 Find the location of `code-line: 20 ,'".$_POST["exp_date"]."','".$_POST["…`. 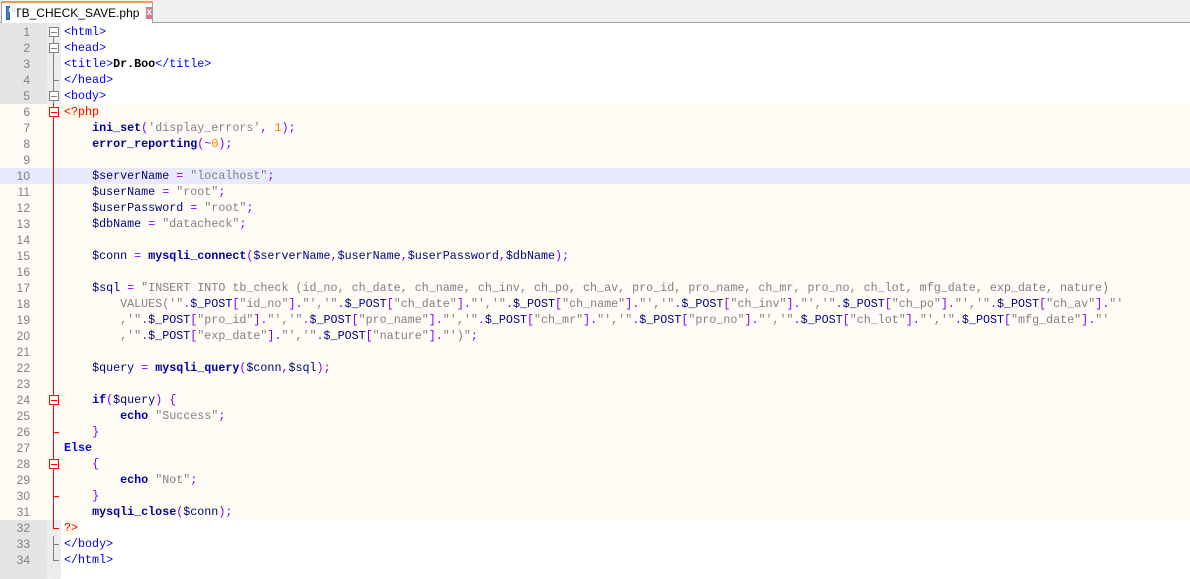

code-line: 20 ,'".$_POST["exp_date"]."','".$_POST["… is located at coordinates (595, 336).